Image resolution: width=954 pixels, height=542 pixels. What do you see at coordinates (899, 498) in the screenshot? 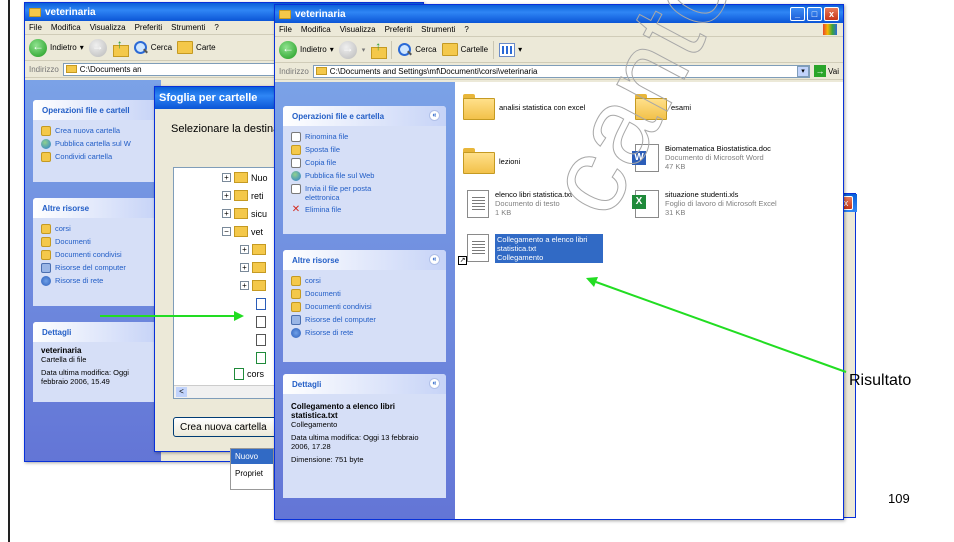
I see `page-number: 109` at bounding box center [899, 498].